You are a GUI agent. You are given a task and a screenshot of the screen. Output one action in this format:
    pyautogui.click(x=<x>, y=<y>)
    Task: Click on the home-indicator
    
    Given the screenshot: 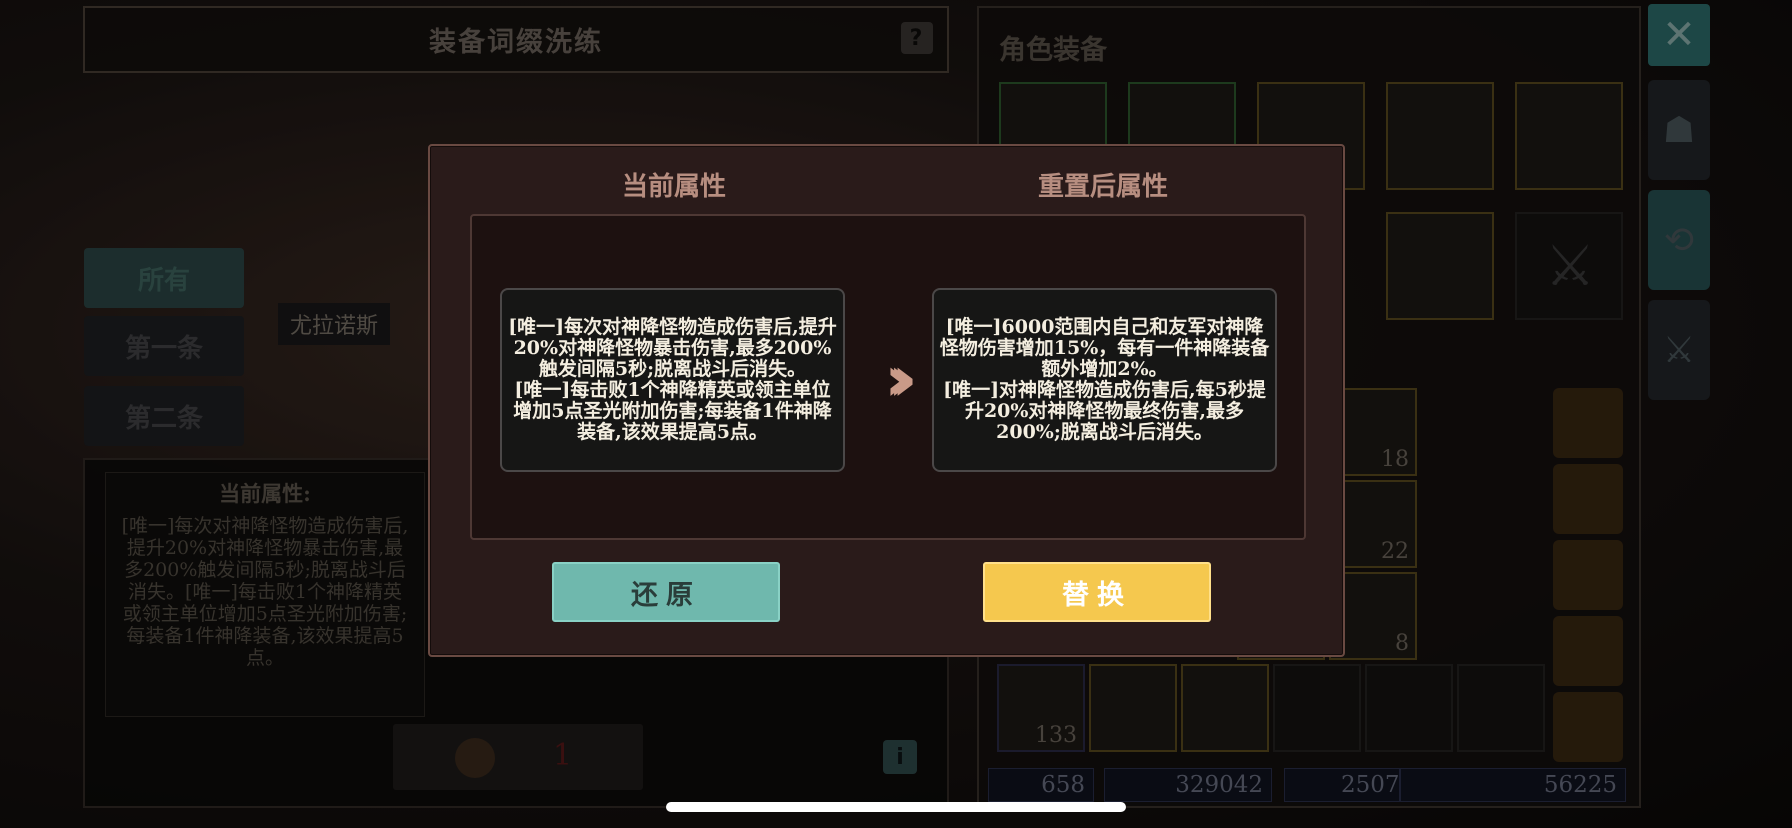 What is the action you would take?
    pyautogui.click(x=896, y=807)
    